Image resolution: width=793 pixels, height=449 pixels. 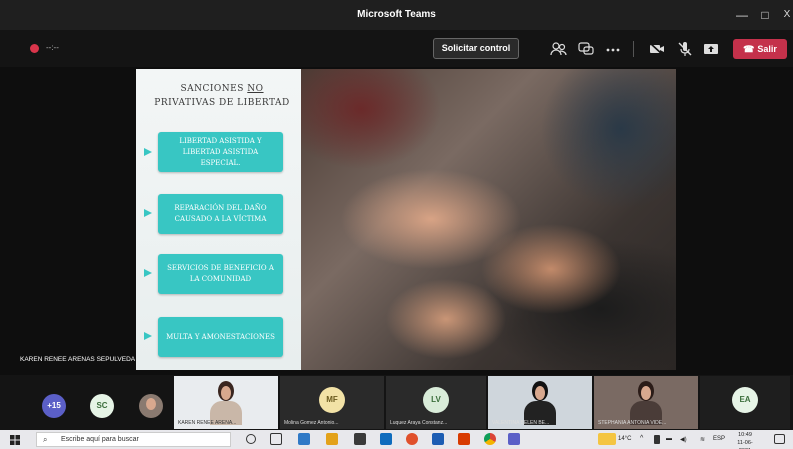 I want to click on battery-icon, so click(x=657, y=439).